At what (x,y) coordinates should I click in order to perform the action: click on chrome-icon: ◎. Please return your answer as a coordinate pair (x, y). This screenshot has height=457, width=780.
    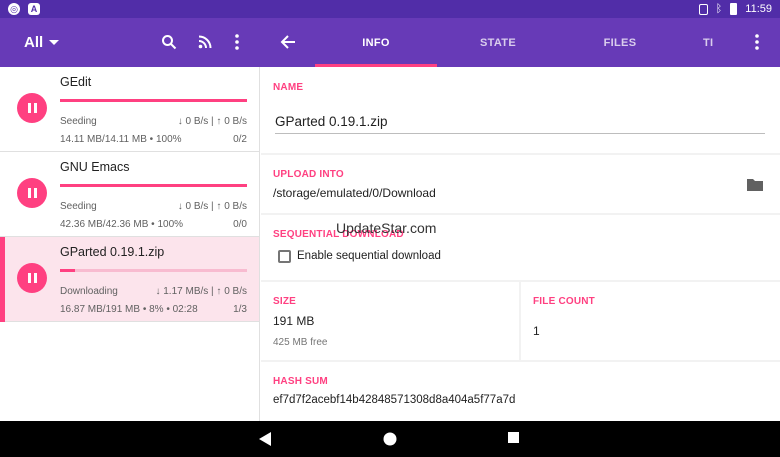
    Looking at the image, I should click on (14, 9).